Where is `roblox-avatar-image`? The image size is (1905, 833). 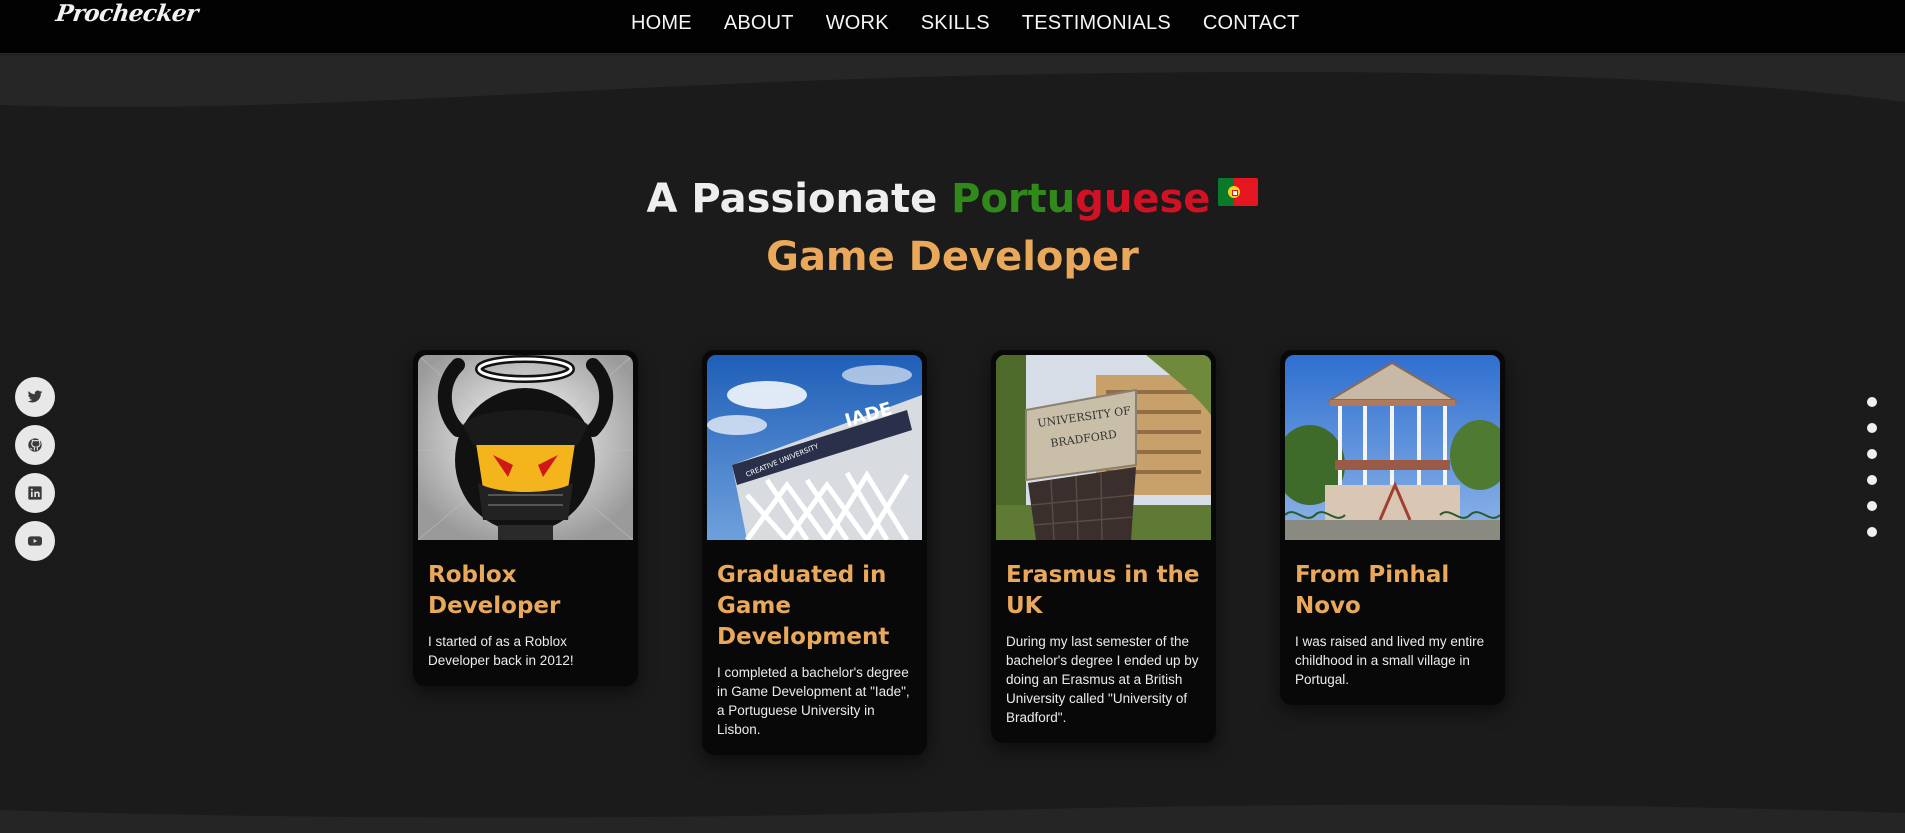
roblox-avatar-image is located at coordinates (525, 447).